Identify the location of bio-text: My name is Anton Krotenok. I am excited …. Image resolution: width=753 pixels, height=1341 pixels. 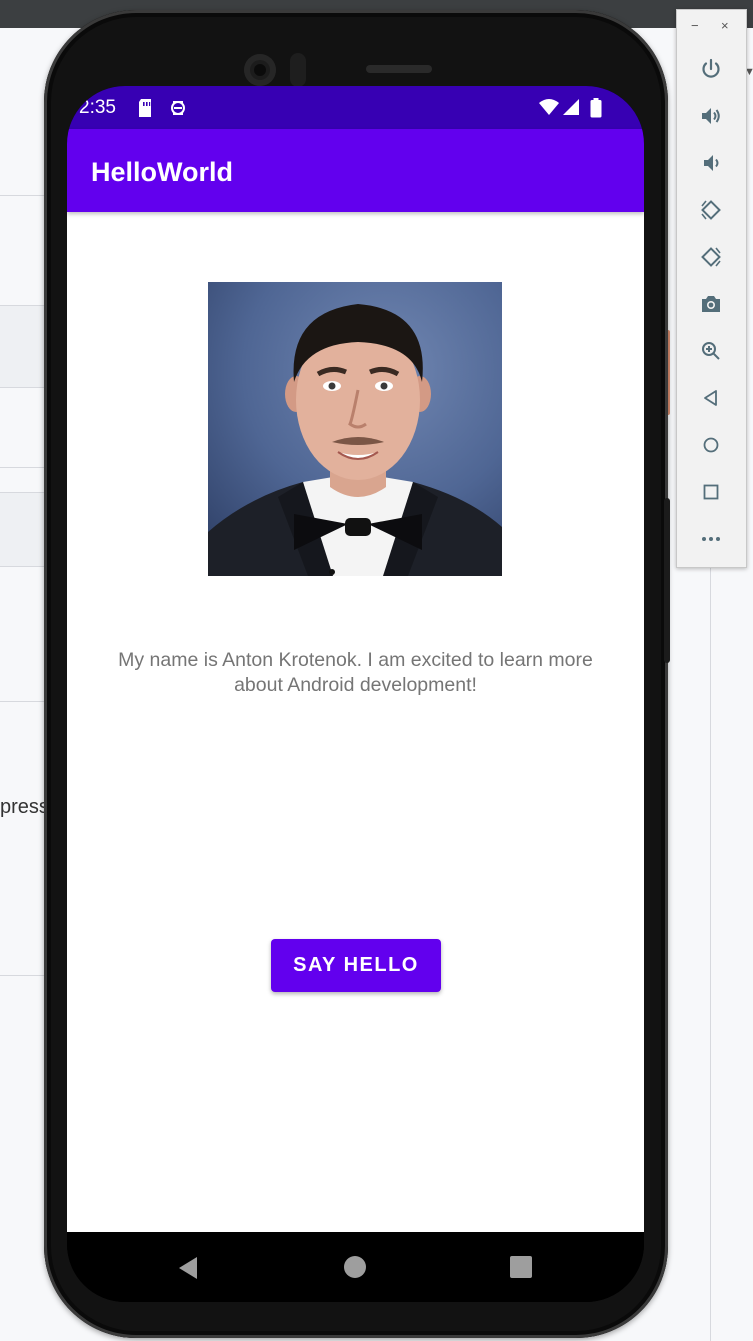
(355, 672).